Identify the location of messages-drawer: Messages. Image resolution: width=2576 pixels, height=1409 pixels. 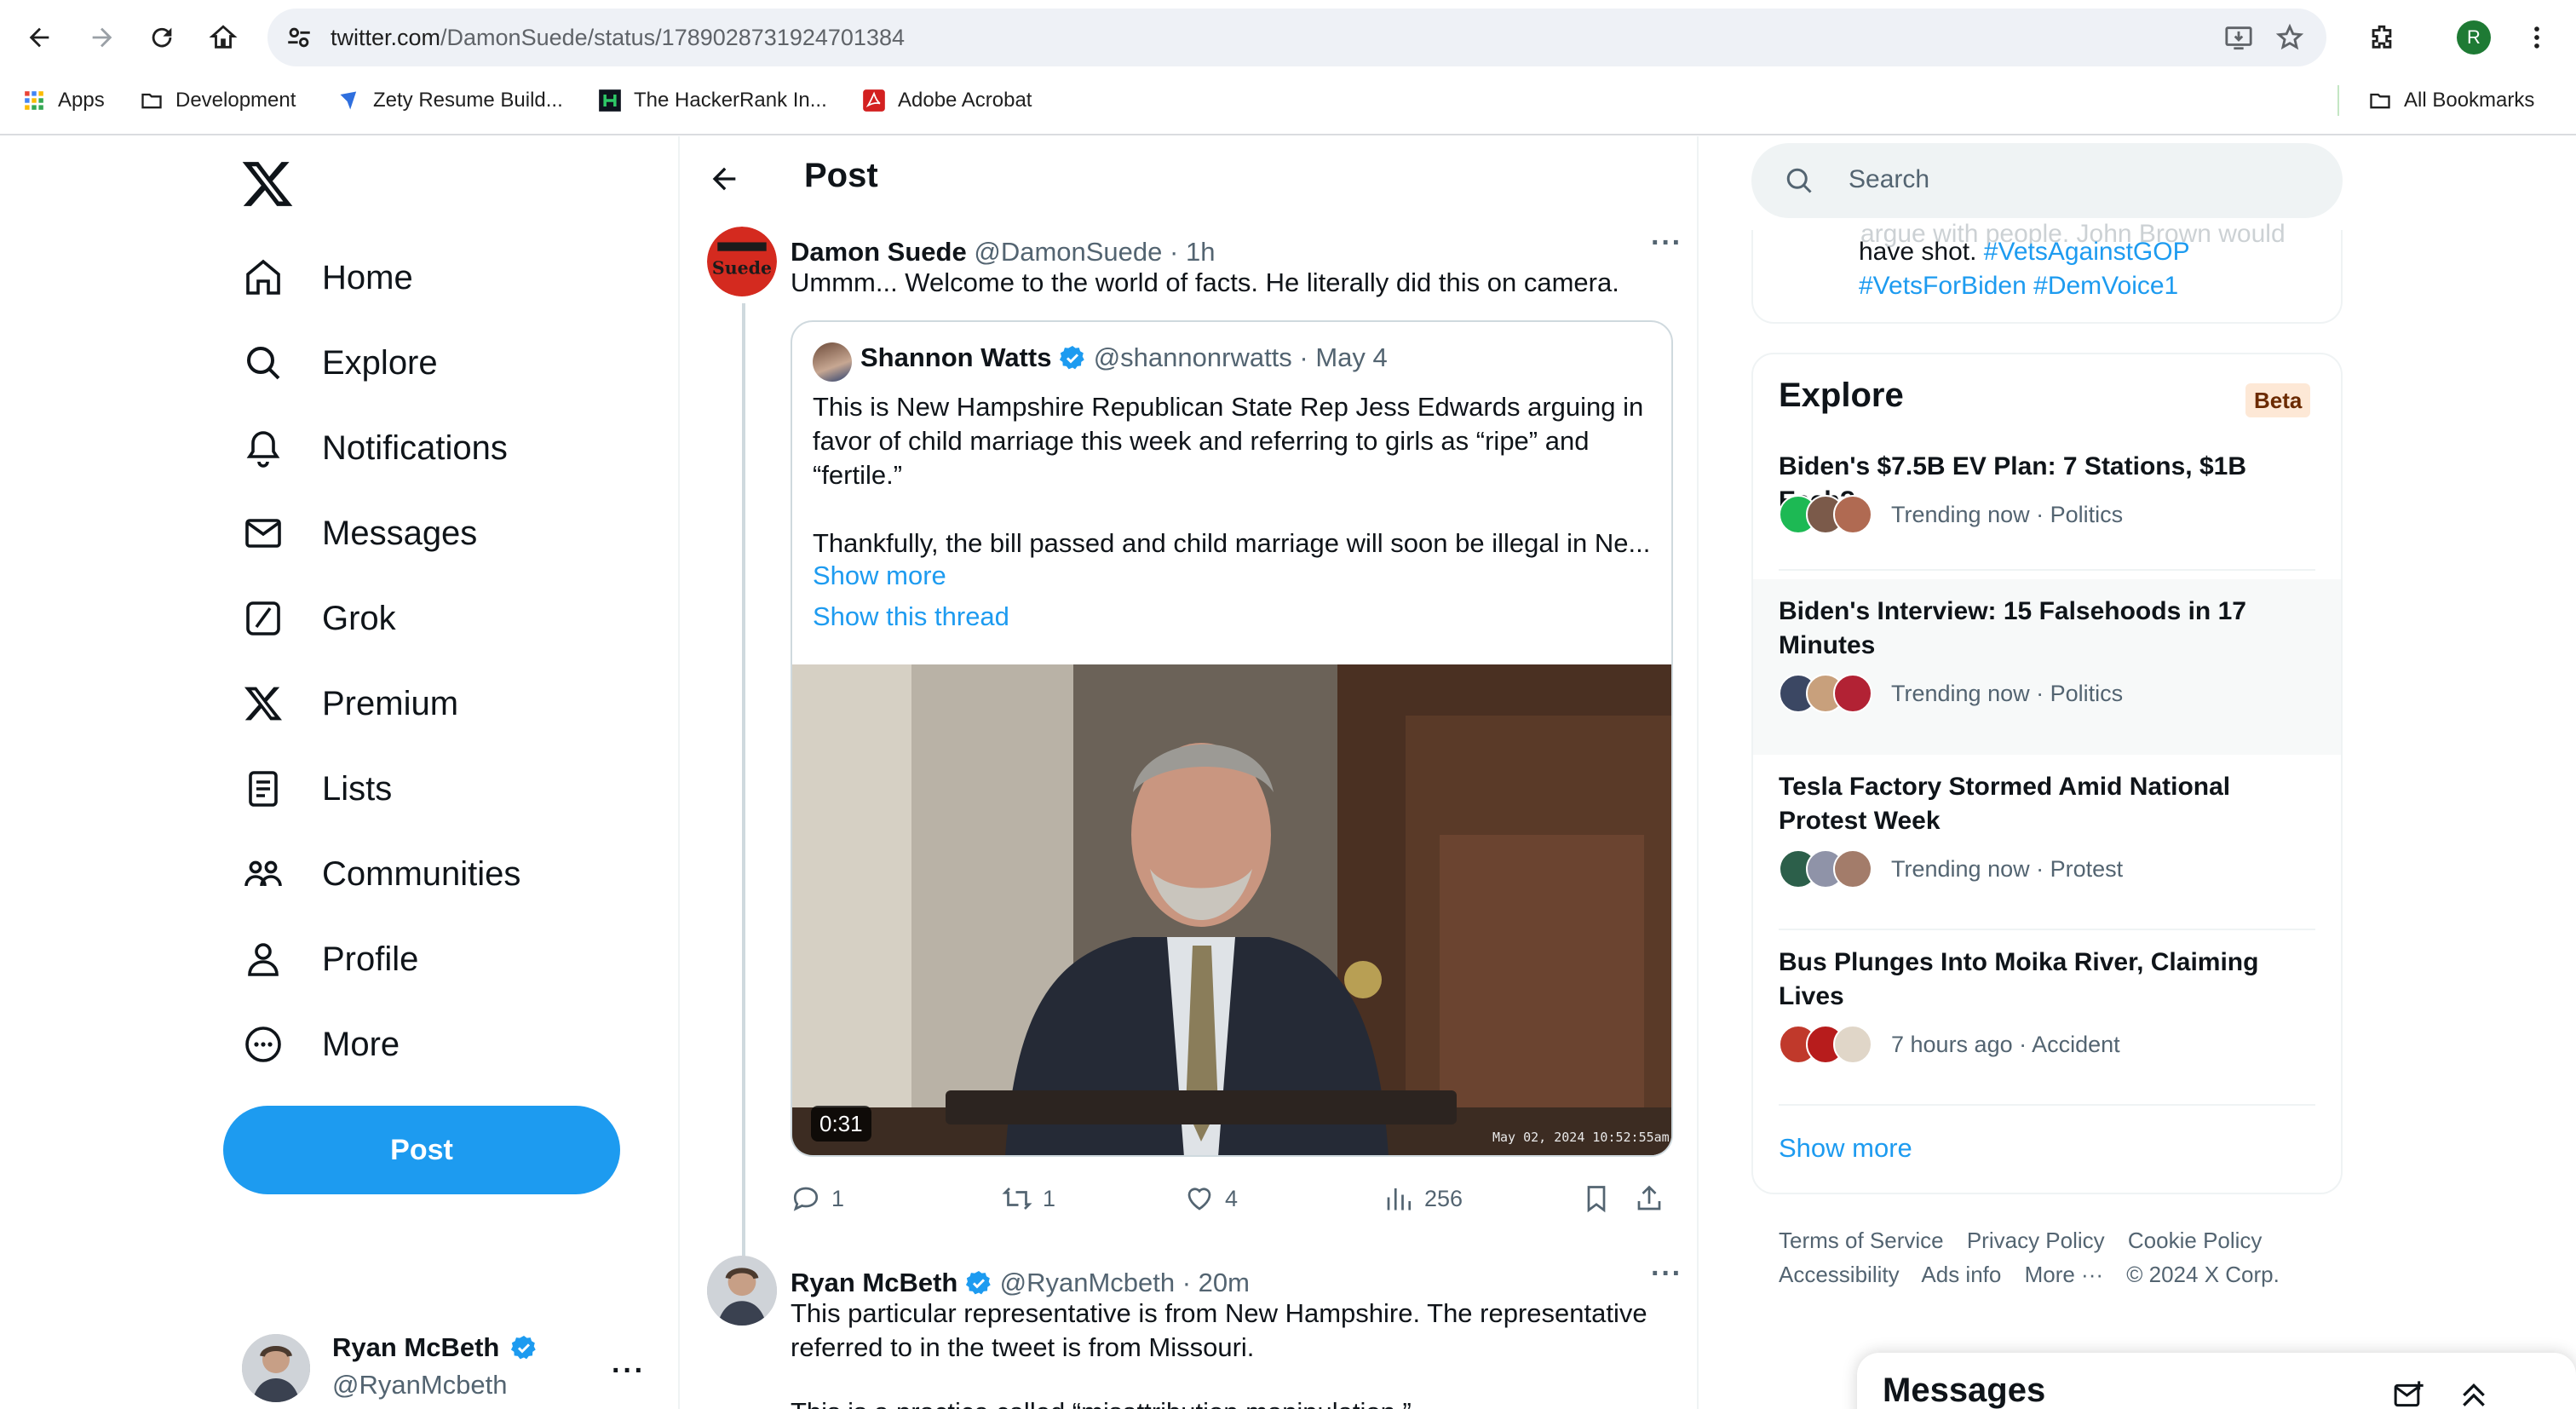
(2217, 1381).